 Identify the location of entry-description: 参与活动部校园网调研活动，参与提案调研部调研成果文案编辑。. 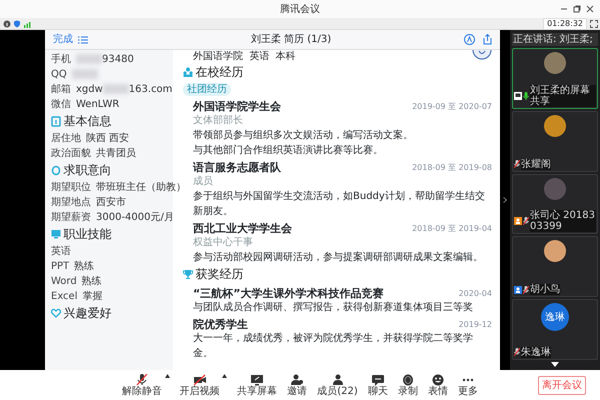
(338, 257).